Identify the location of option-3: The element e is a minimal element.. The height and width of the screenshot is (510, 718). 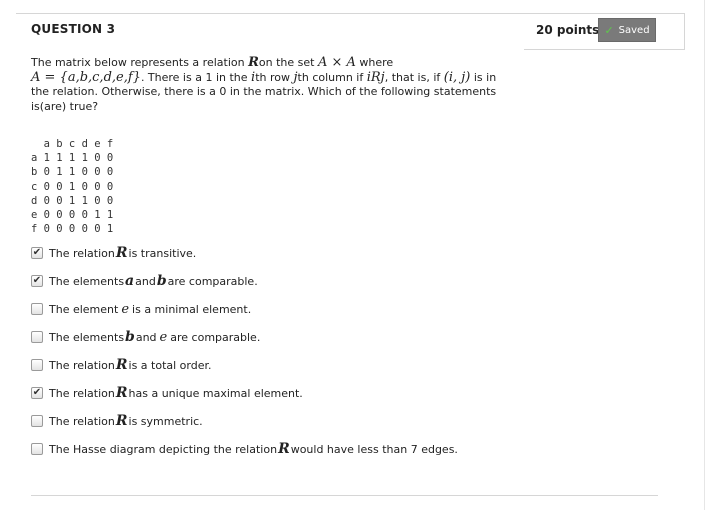
(141, 309).